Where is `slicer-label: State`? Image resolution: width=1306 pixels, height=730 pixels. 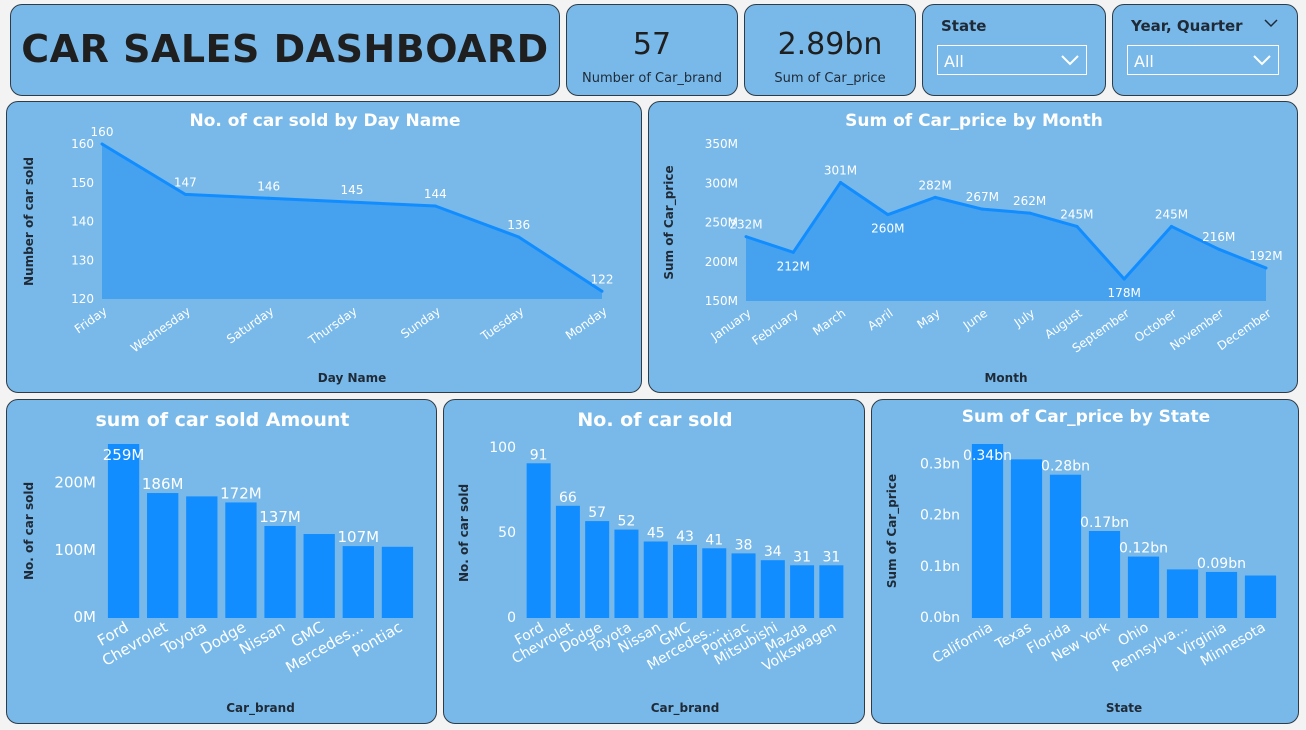
slicer-label: State is located at coordinates (964, 26).